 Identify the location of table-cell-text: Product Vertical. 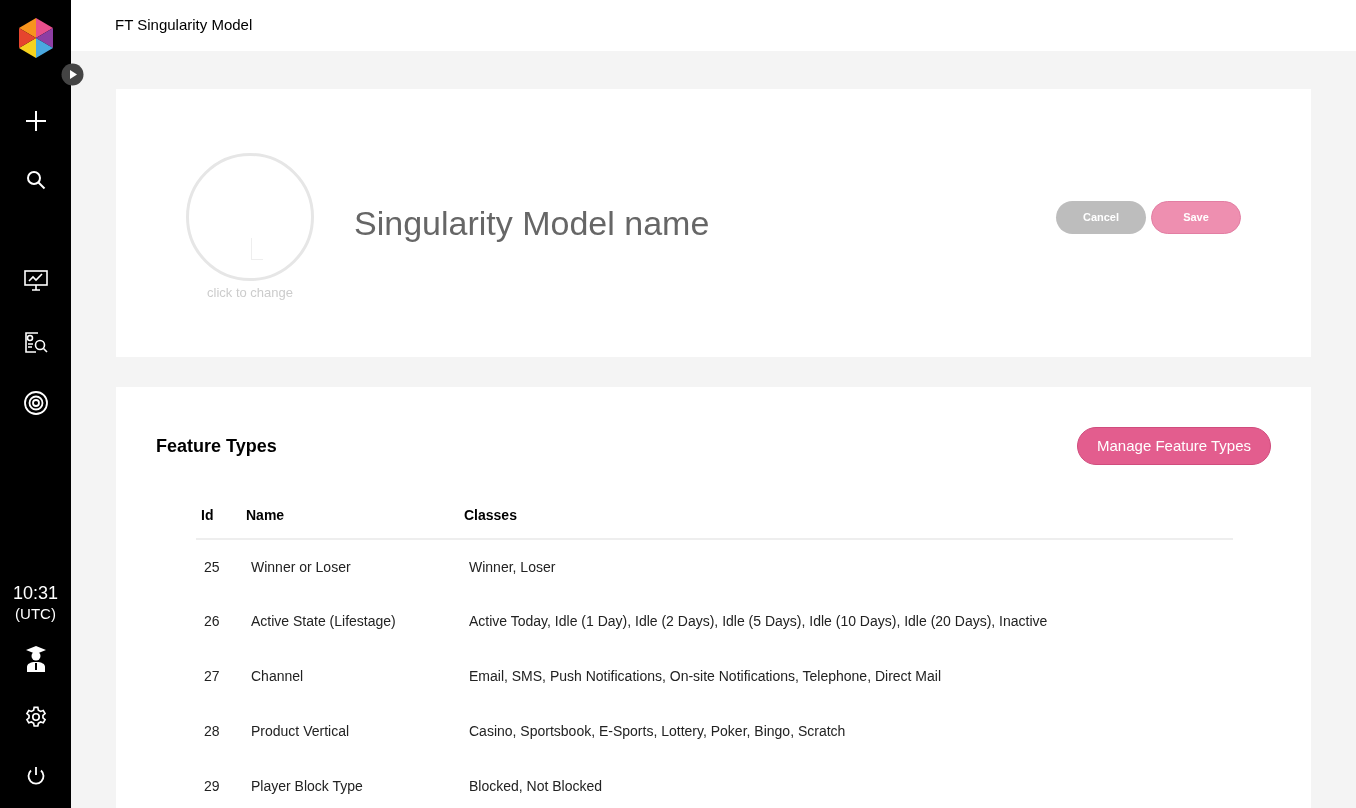
(300, 731).